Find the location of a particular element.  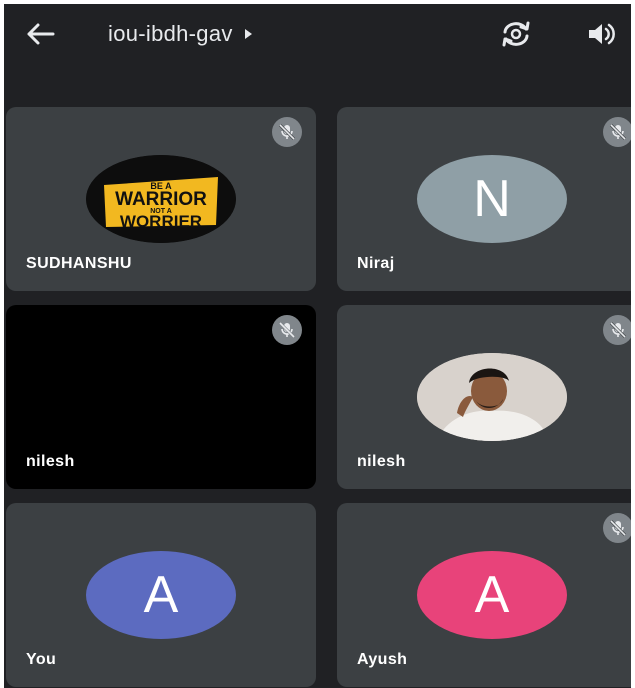

avatar-warrior-logo: BE A WARRIOR NOT A WORRIER is located at coordinates (161, 199).